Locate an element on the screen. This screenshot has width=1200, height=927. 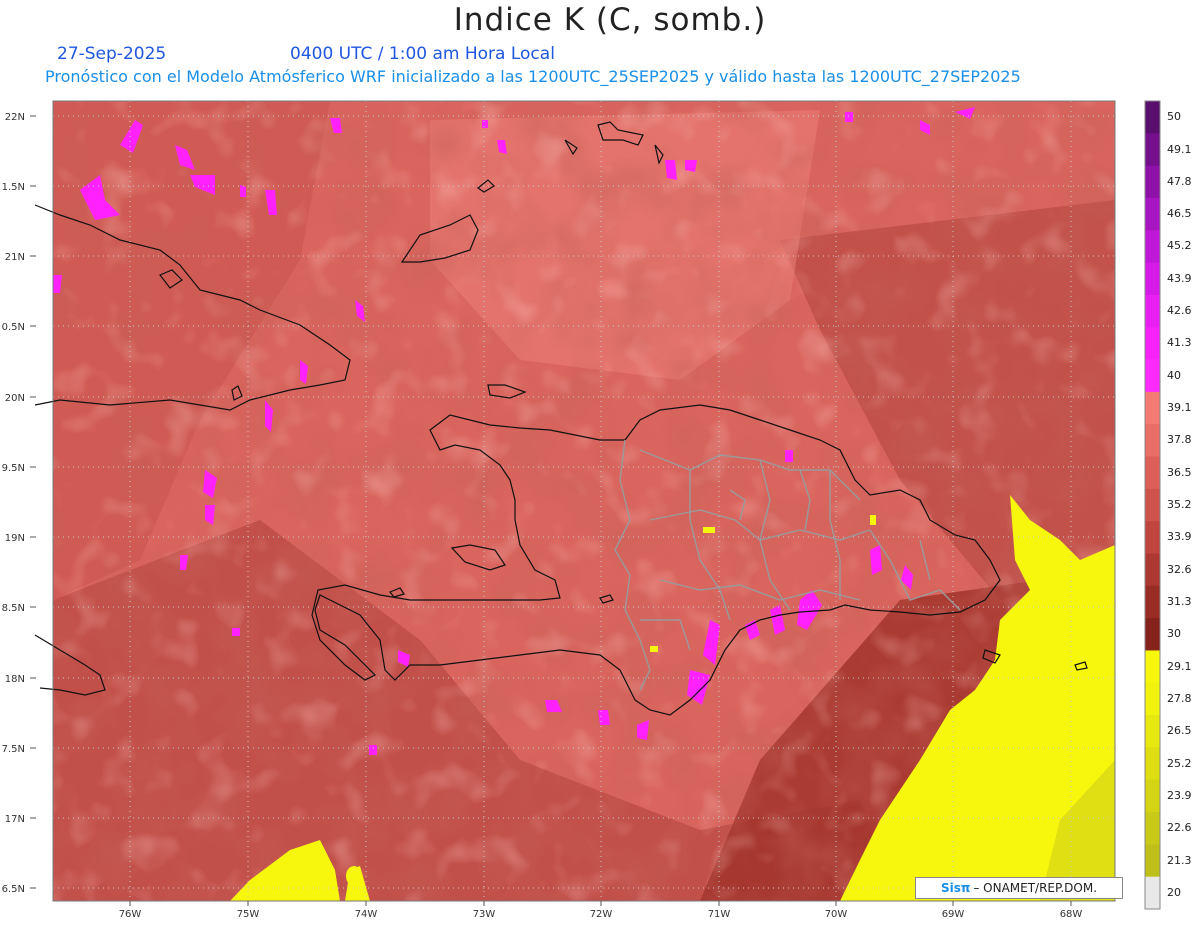
sis-logo: Sisπ is located at coordinates (955, 888).